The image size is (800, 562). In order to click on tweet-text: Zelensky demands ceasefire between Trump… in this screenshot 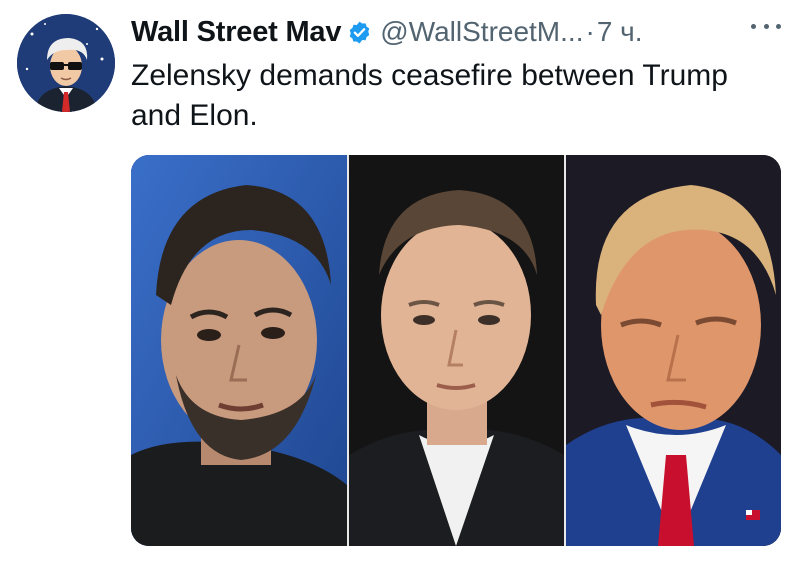, I will do `click(429, 95)`.